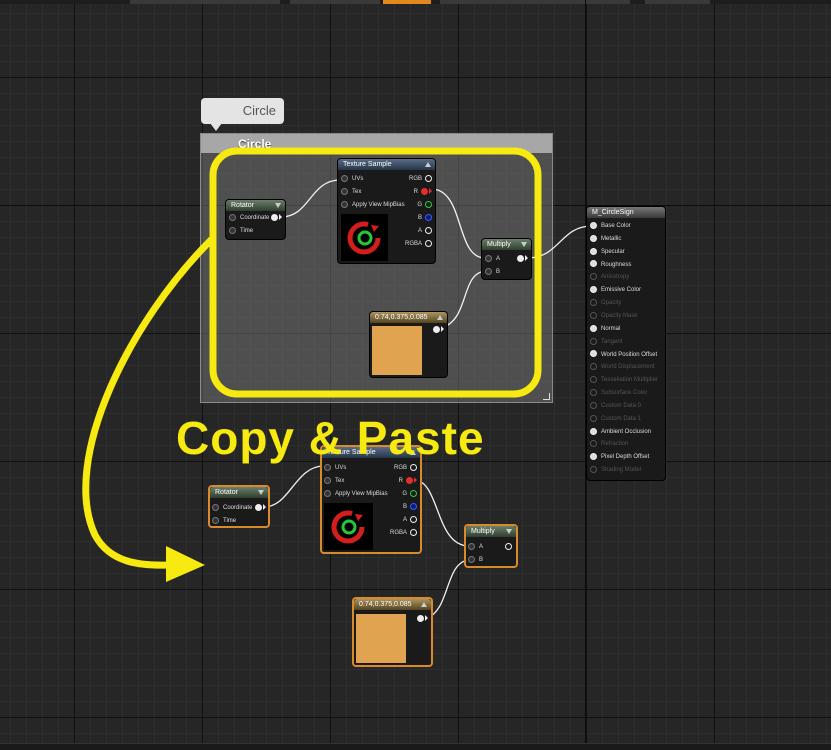 This screenshot has width=831, height=750. I want to click on curved-arrow-line, so click(149, 401).